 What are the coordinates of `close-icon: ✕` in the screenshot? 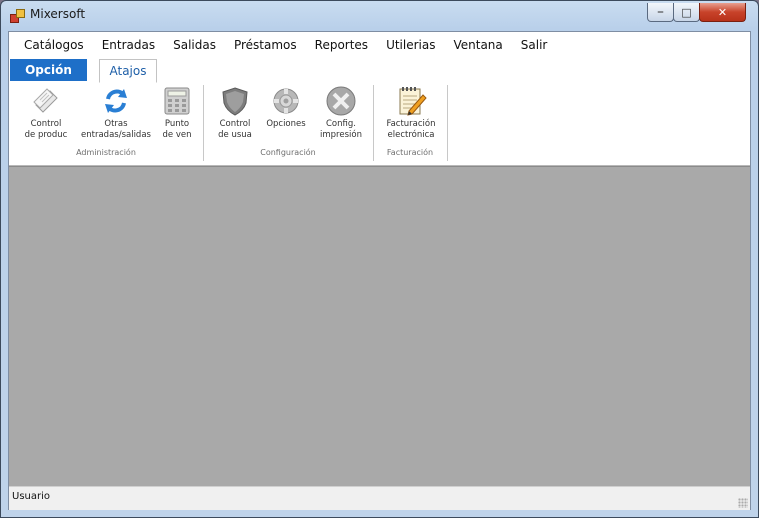 It's located at (722, 12).